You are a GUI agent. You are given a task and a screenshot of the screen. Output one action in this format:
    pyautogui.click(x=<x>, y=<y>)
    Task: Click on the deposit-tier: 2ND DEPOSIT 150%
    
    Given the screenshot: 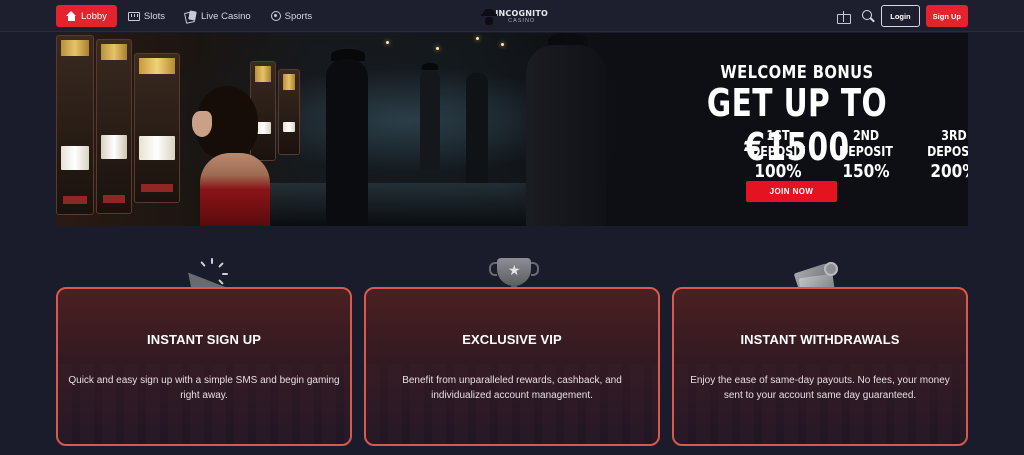 What is the action you would take?
    pyautogui.click(x=866, y=156)
    